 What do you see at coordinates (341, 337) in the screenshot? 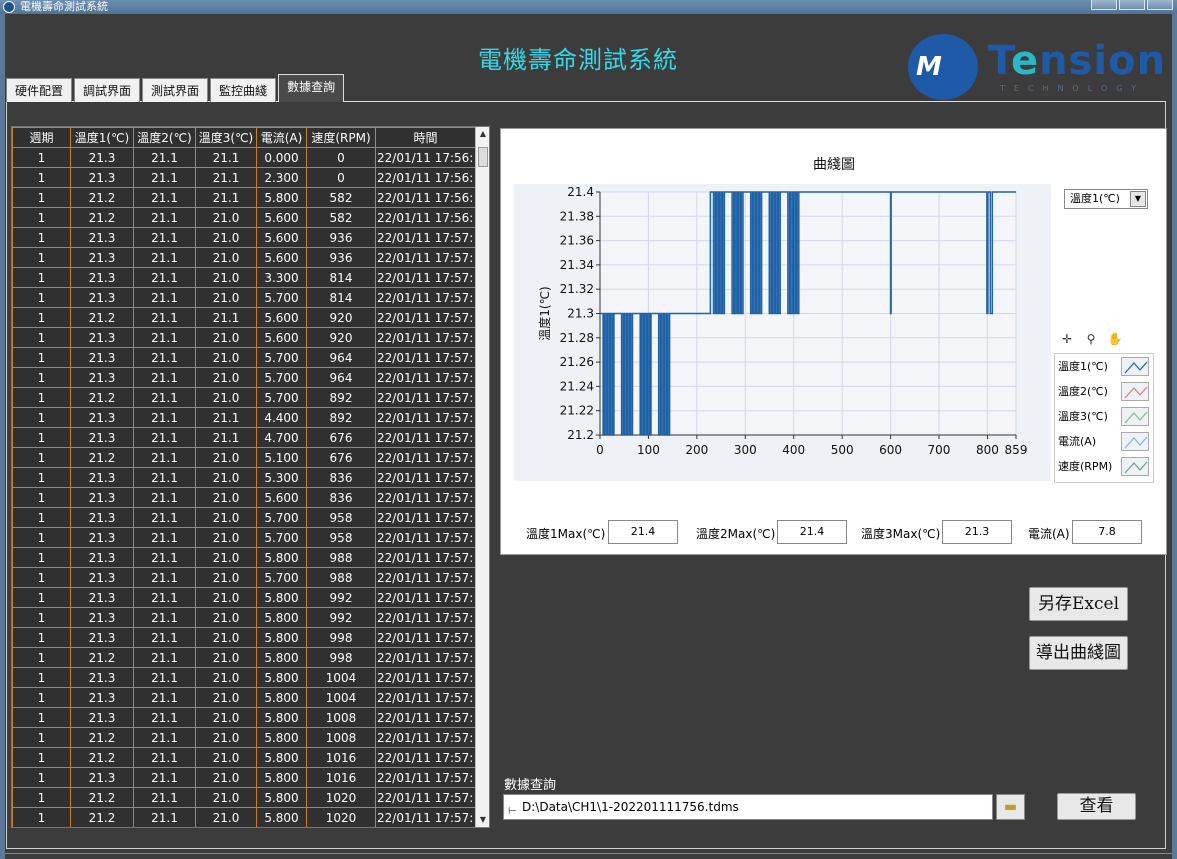
I see `table-cell: 920` at bounding box center [341, 337].